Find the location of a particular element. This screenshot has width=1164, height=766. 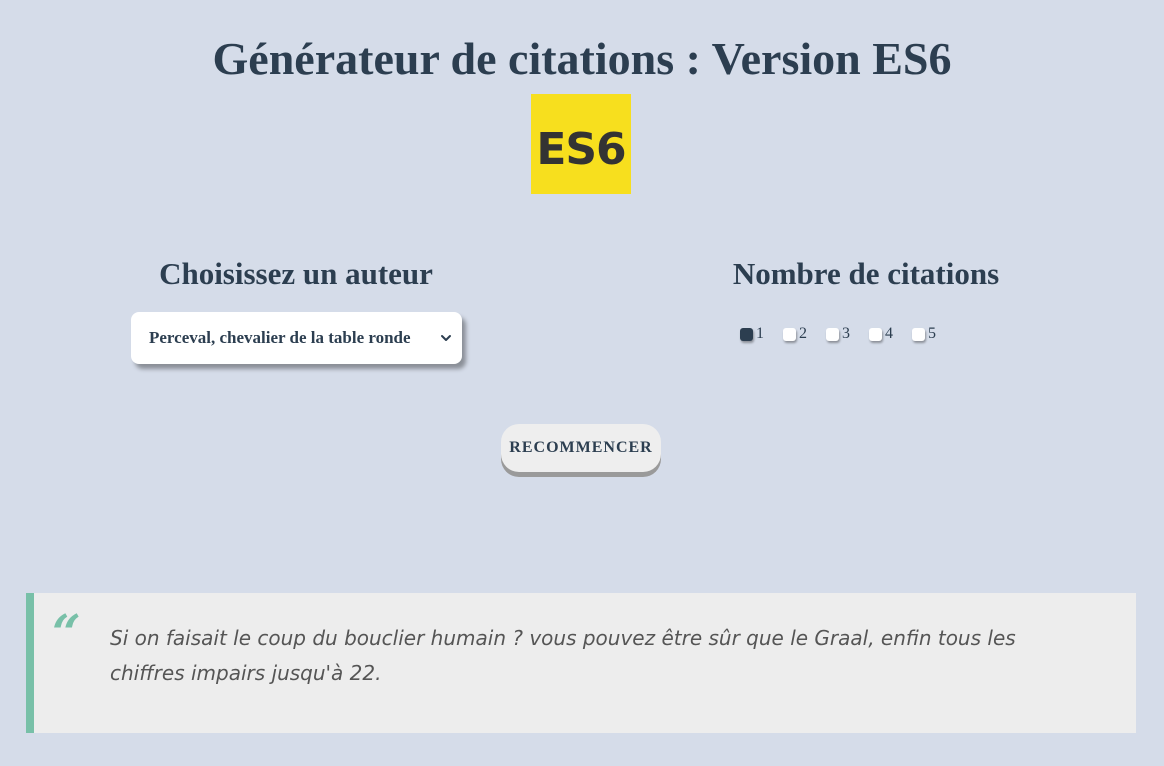

count-option-3: 3 is located at coordinates (838, 334).